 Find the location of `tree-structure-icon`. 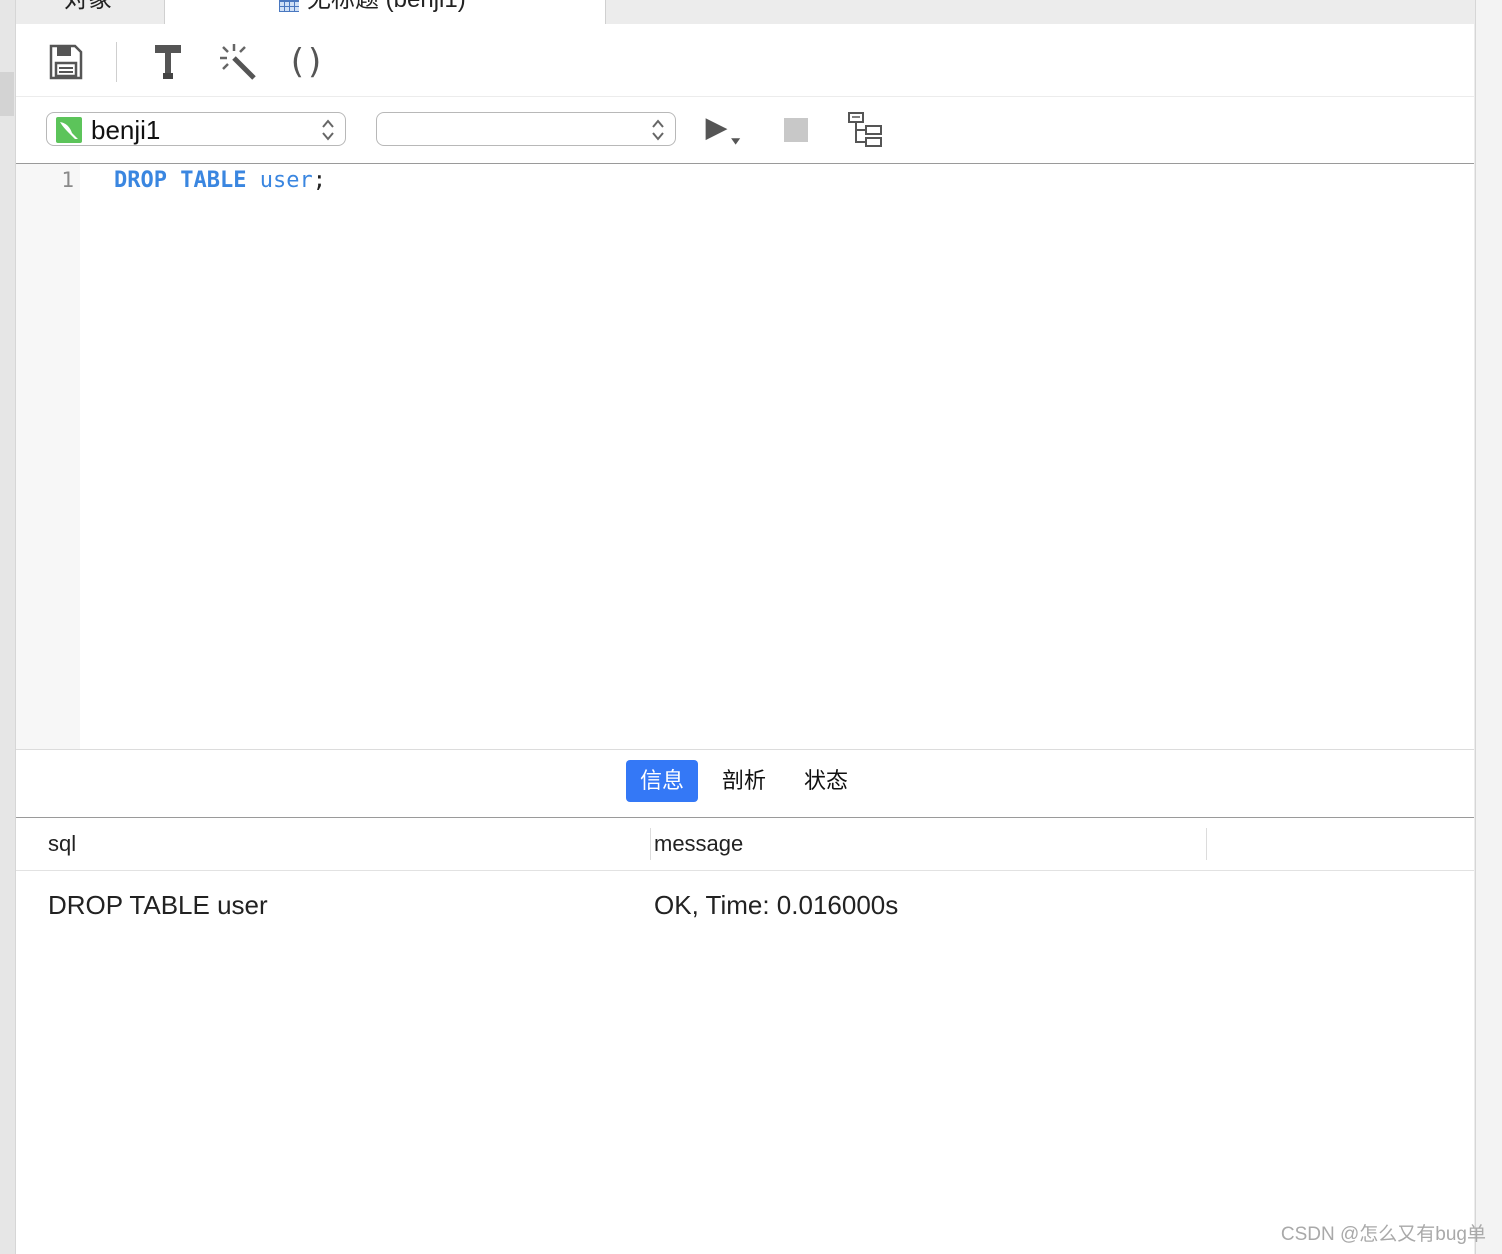

tree-structure-icon is located at coordinates (865, 129).